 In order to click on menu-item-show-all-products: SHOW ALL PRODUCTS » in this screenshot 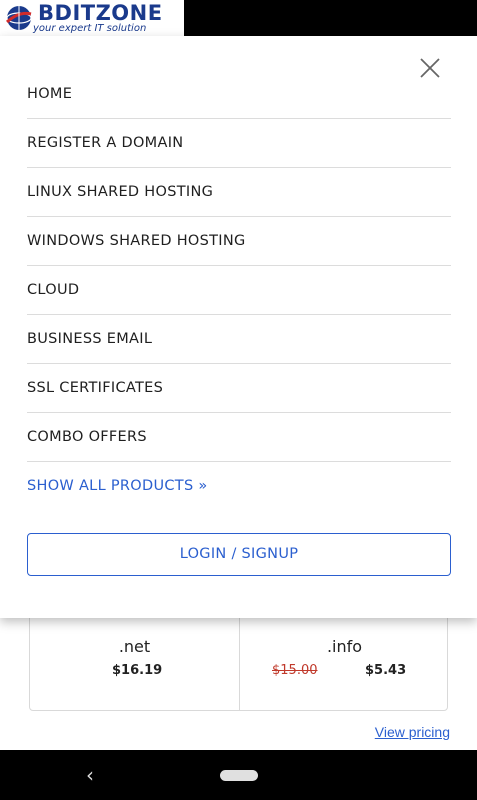, I will do `click(239, 486)`.